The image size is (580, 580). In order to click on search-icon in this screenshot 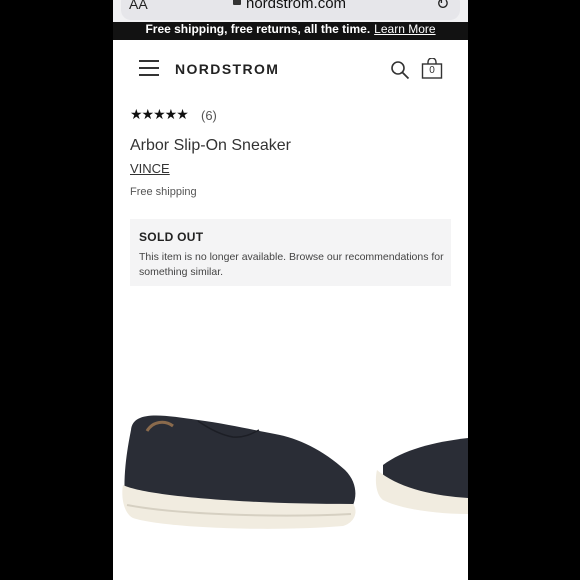, I will do `click(400, 70)`.